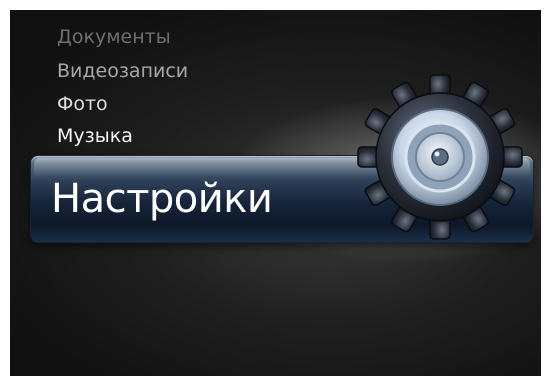  I want to click on selected-item-label: Настройки, so click(162, 199).